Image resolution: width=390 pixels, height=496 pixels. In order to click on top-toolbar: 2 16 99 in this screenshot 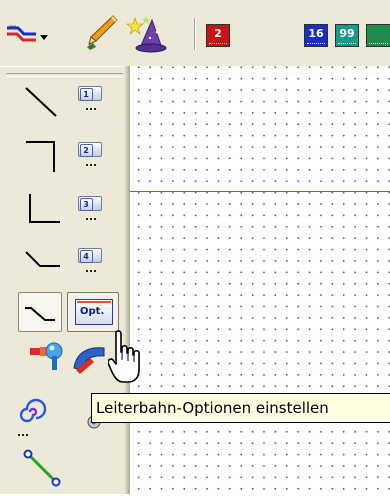, I will do `click(195, 33)`.